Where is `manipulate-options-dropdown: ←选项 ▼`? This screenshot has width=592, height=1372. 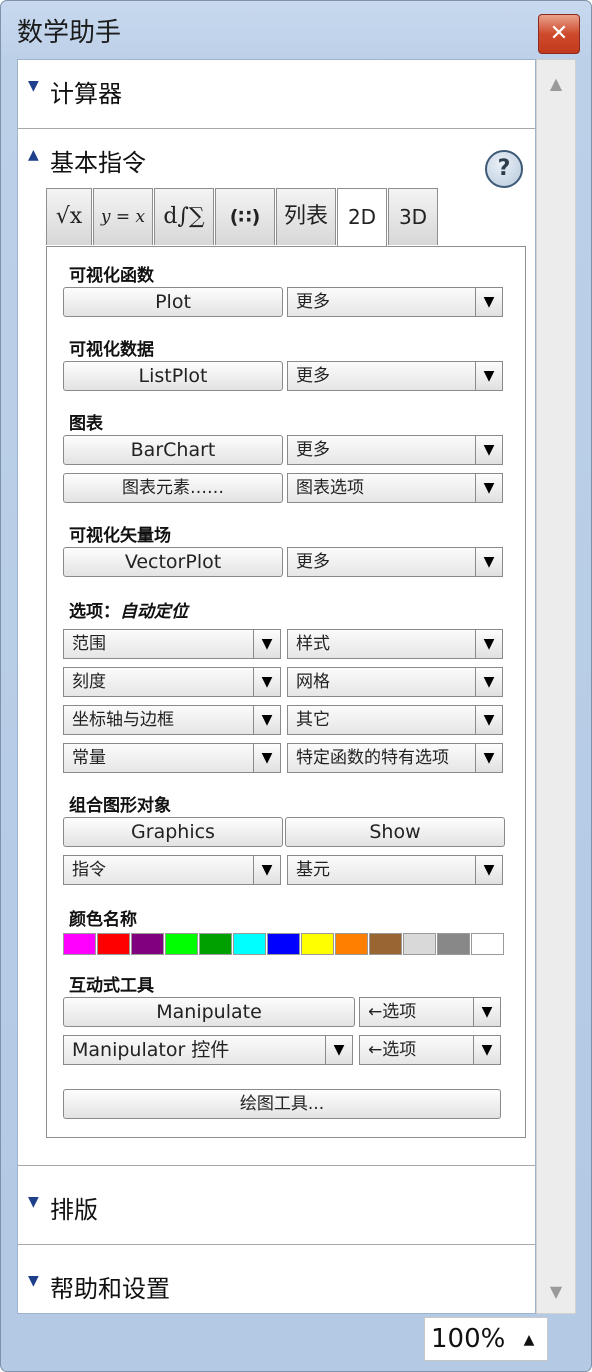
manipulate-options-dropdown: ←选项 ▼ is located at coordinates (430, 1012).